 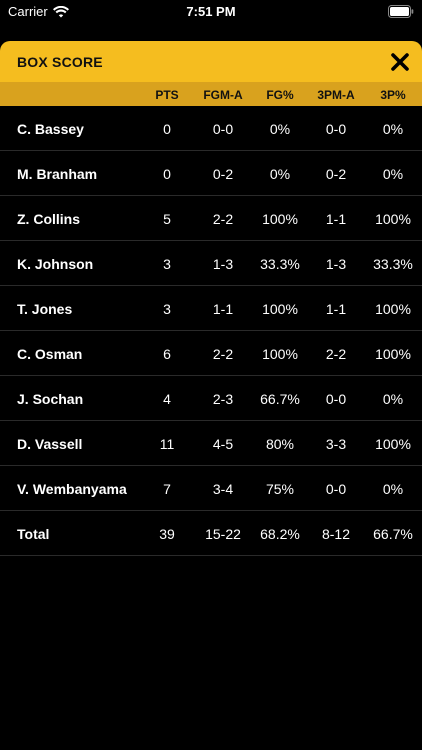 I want to click on table-row: K. Johnson 3 1-3 33.3% 1-3 33.3%, so click(x=211, y=263).